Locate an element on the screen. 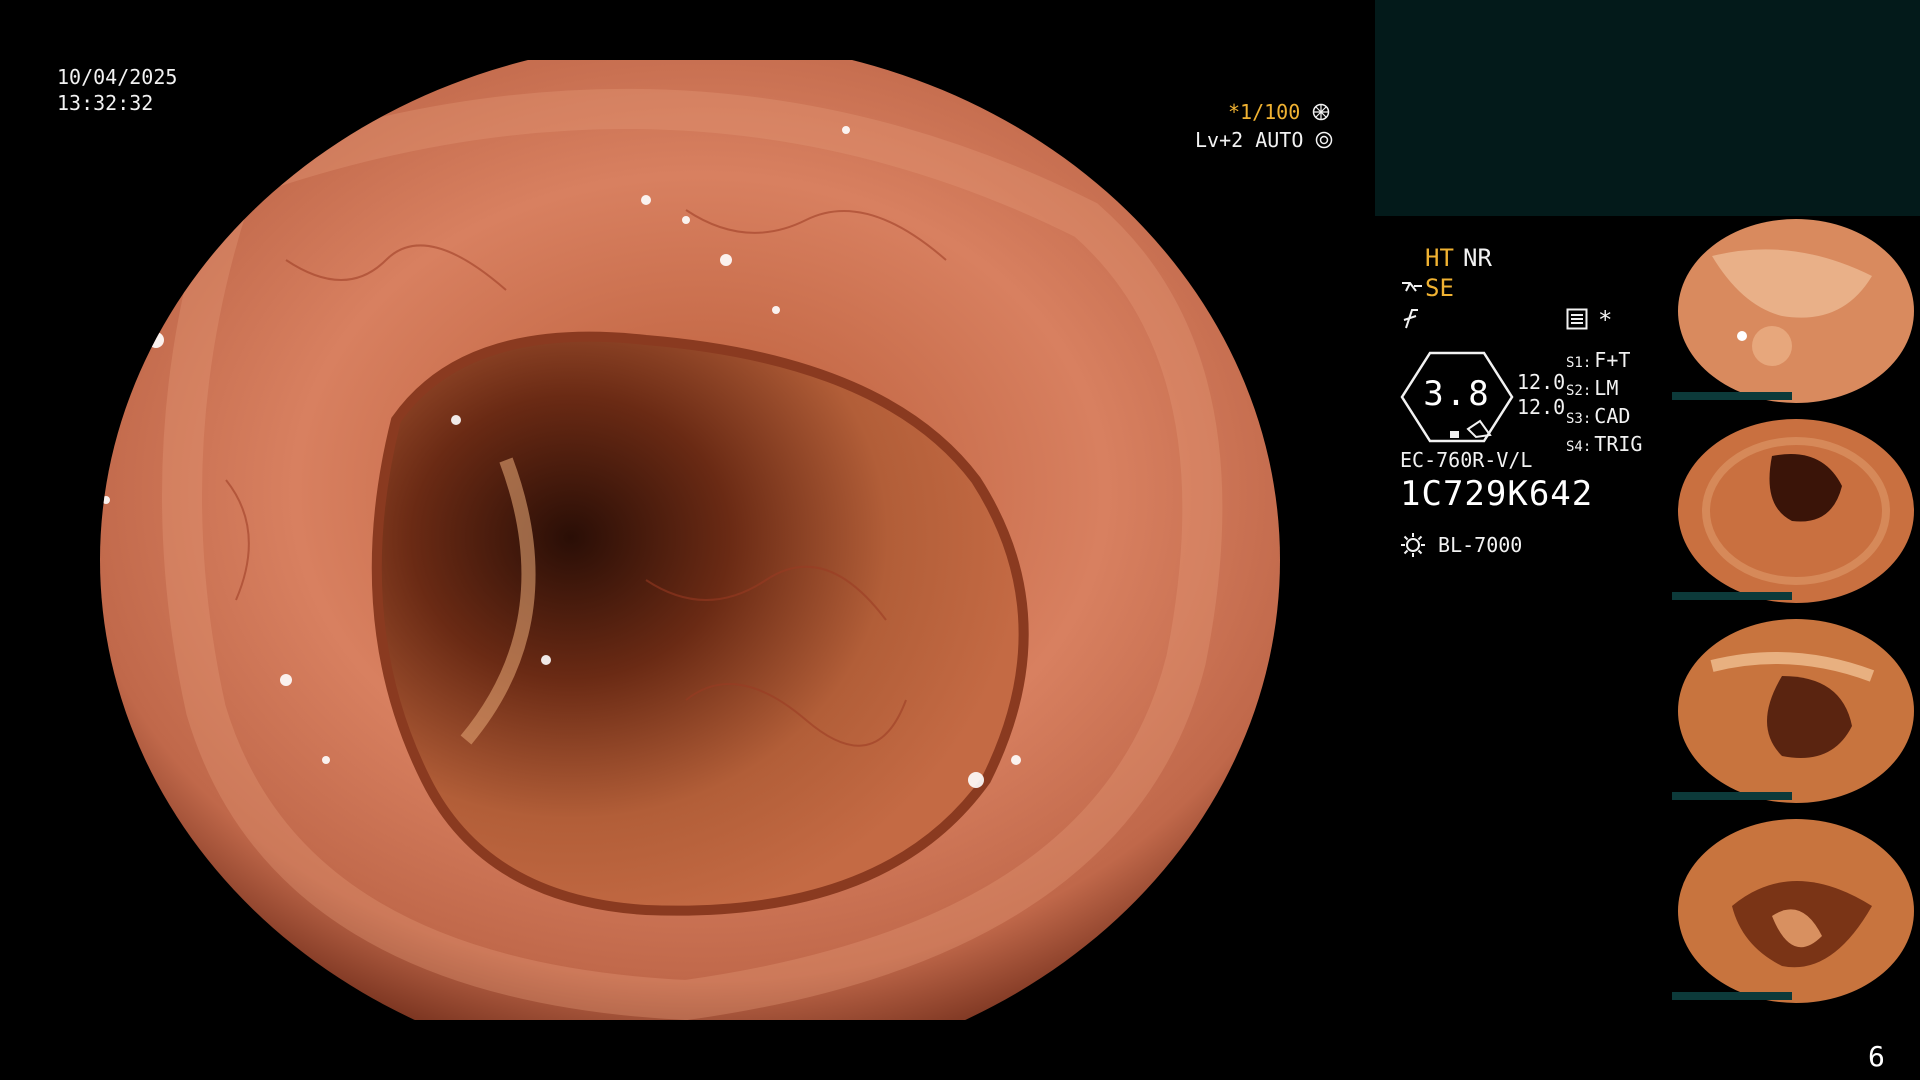 This screenshot has height=1080, width=1920. light-source-text: BL-7000 is located at coordinates (1480, 545).